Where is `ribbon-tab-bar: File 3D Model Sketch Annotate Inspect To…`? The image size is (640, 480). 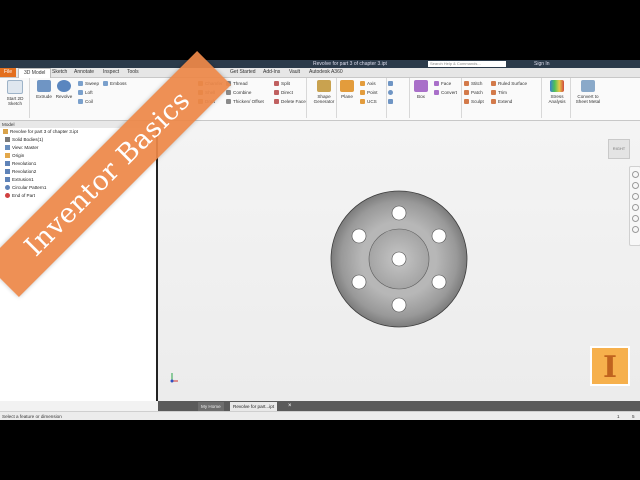 ribbon-tab-bar: File 3D Model Sketch Annotate Inspect To… is located at coordinates (320, 73).